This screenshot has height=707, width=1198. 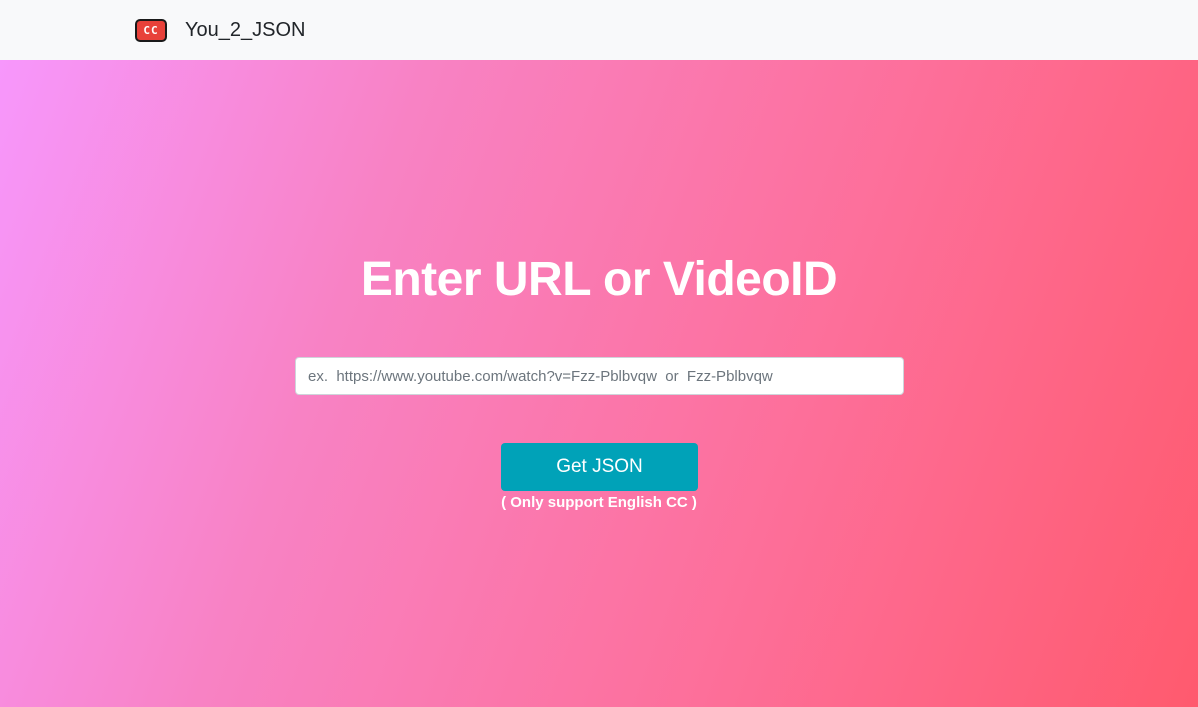 I want to click on get-json-button: Get JSON, so click(x=599, y=467).